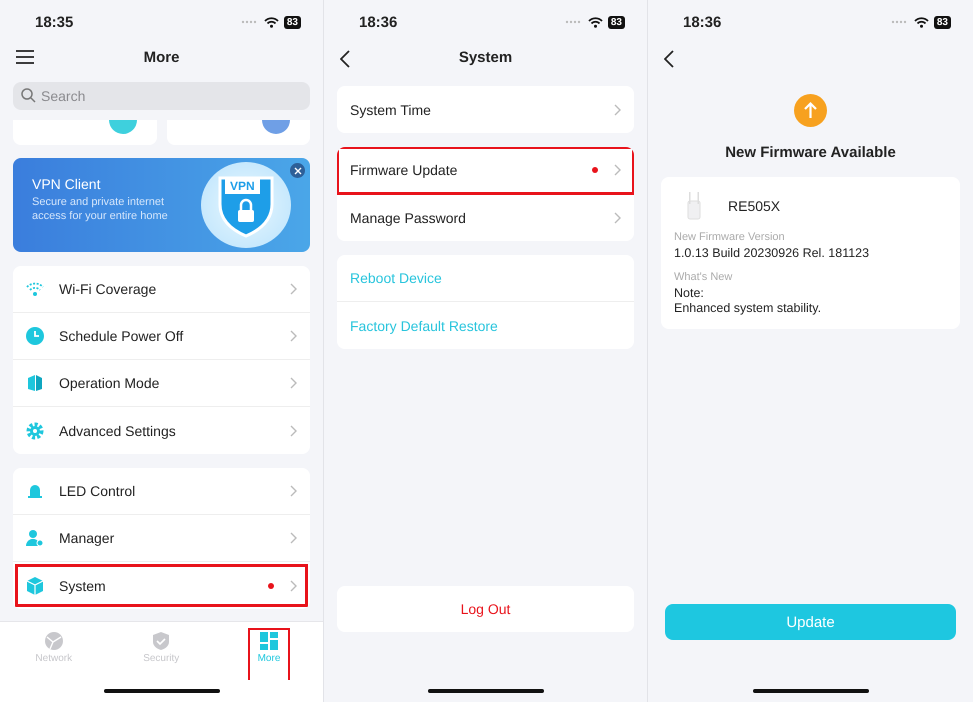 The image size is (973, 702). I want to click on field-value: 1.0.13 Build 20230926 Rel. 181123, so click(772, 253).